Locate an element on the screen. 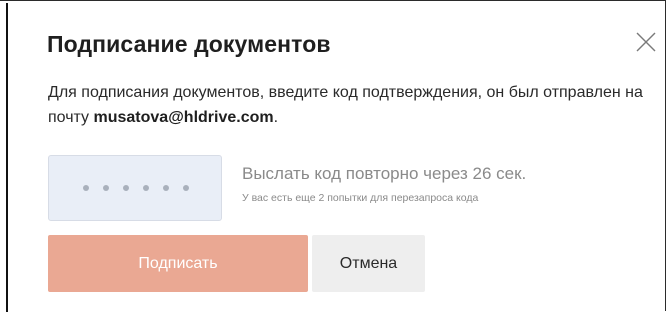 The height and width of the screenshot is (312, 667). close-icon is located at coordinates (646, 42).